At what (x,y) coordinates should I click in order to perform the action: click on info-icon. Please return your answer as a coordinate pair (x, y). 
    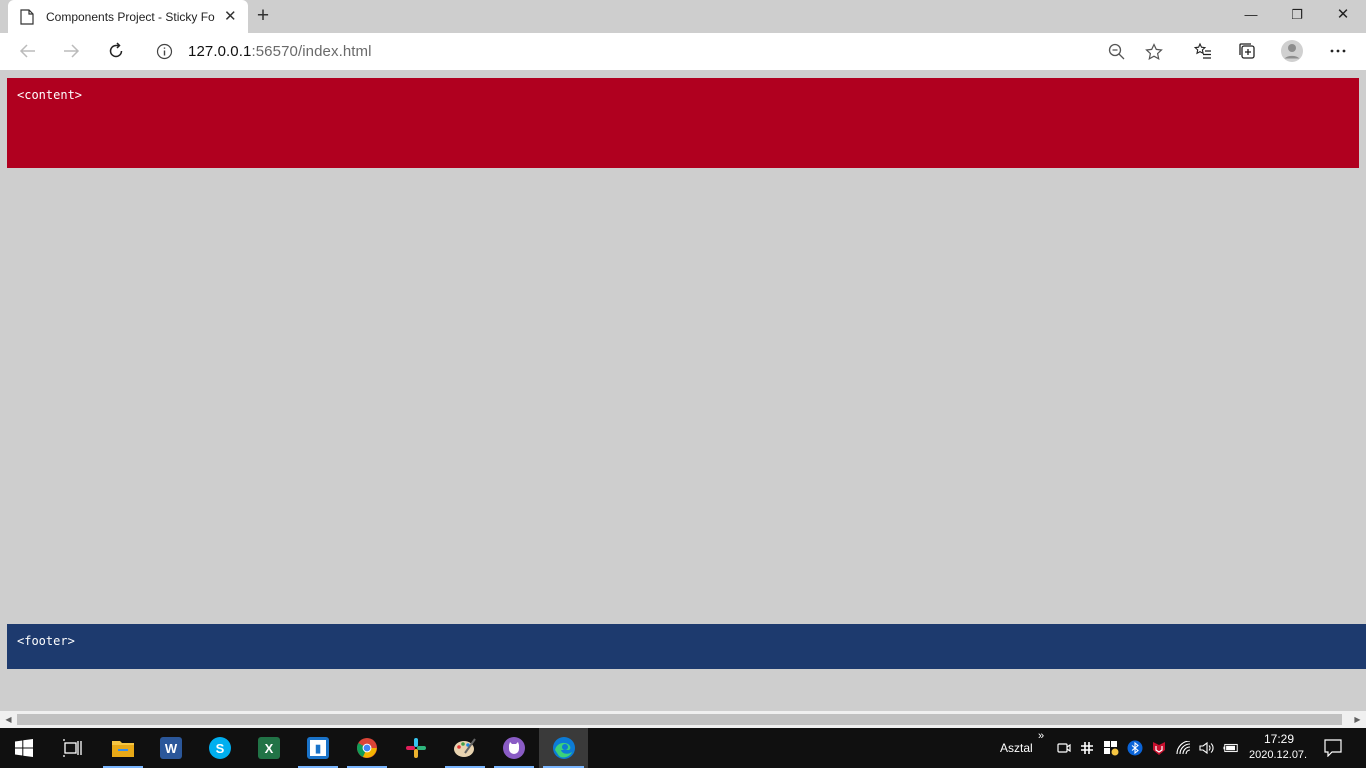
    Looking at the image, I should click on (164, 54).